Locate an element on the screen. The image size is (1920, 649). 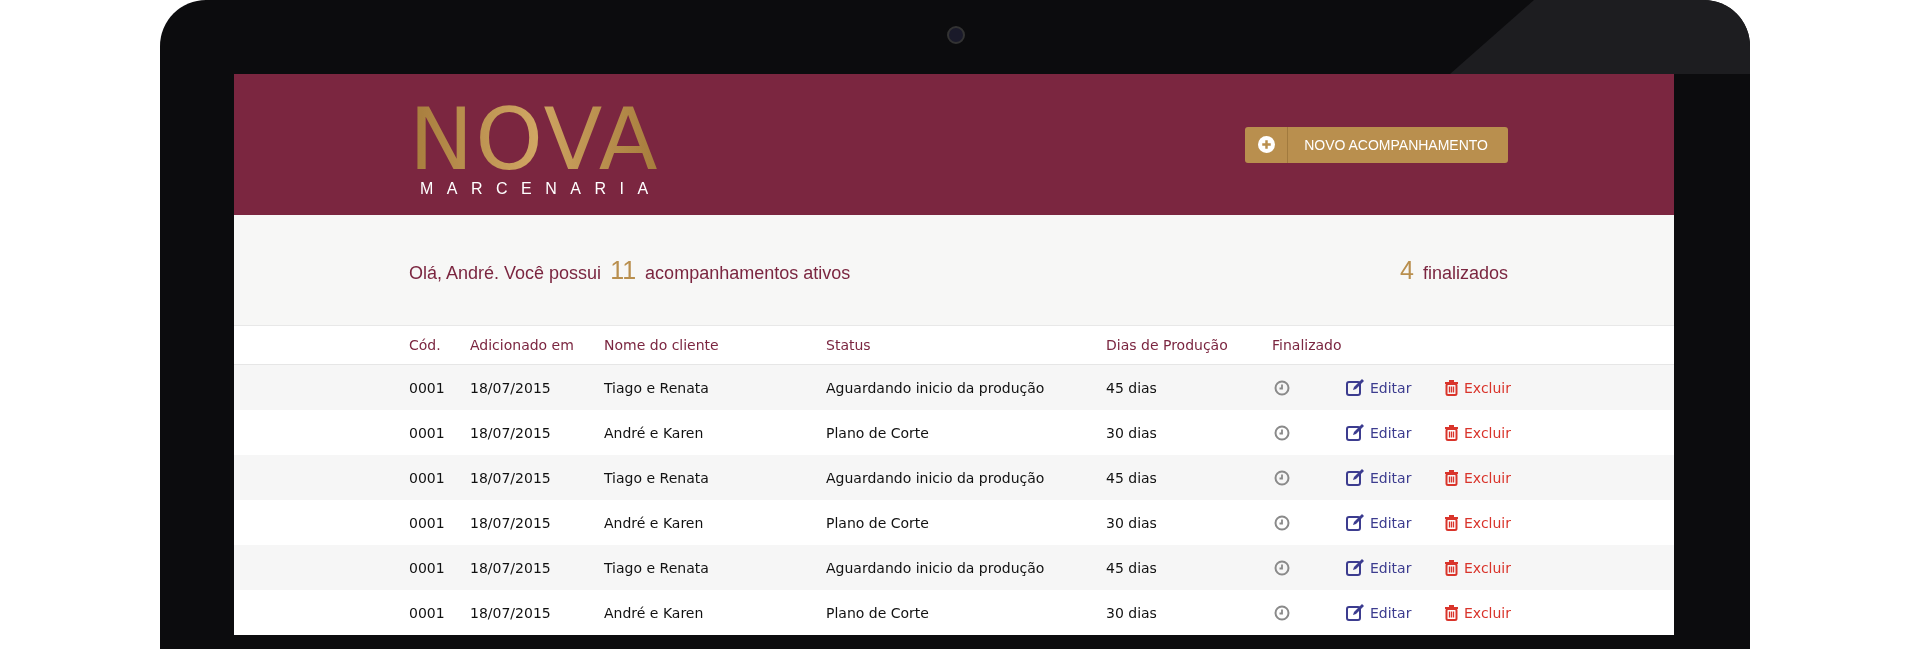
column-header: Status is located at coordinates (849, 345).